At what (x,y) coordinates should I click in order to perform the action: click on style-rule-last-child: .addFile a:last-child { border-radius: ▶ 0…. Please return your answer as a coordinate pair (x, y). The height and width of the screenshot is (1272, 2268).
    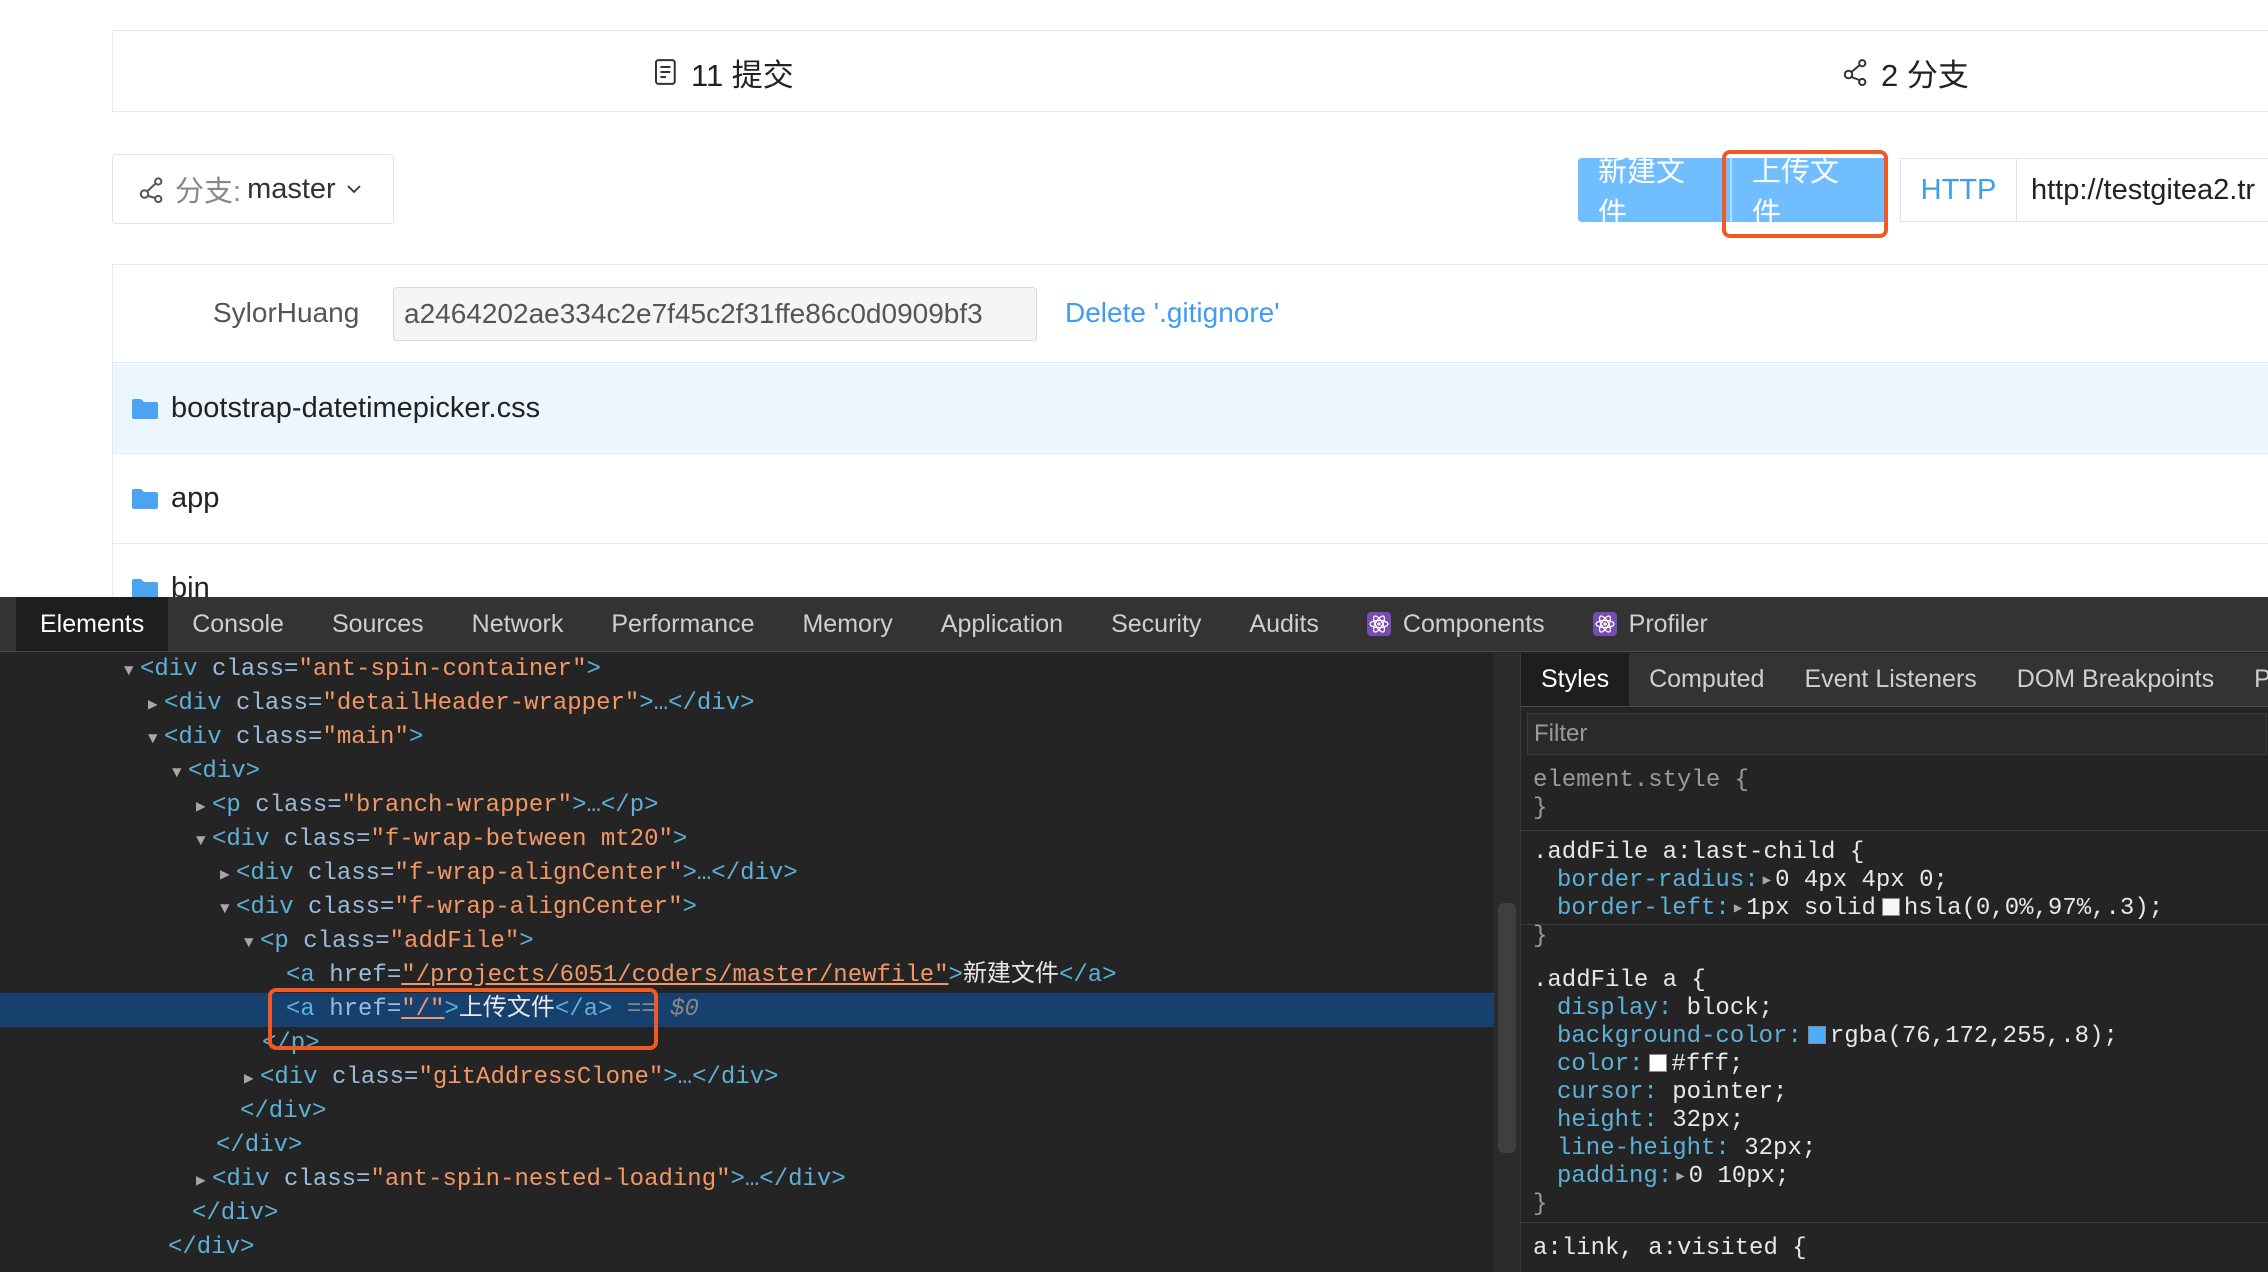
    Looking at the image, I should click on (1894, 891).